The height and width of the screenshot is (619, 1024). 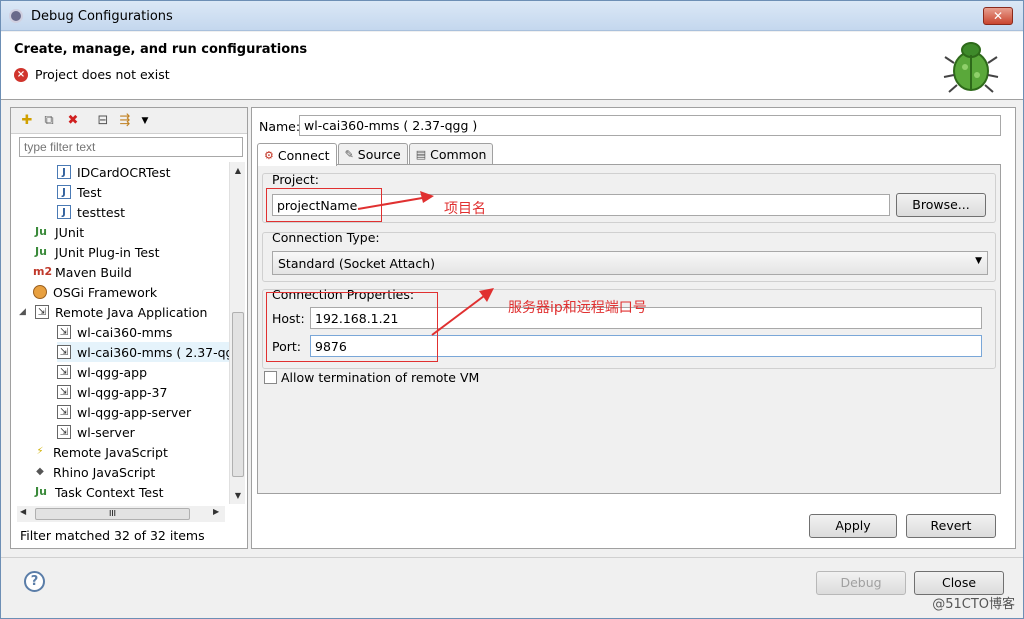 I want to click on apply-button: Apply, so click(x=853, y=526).